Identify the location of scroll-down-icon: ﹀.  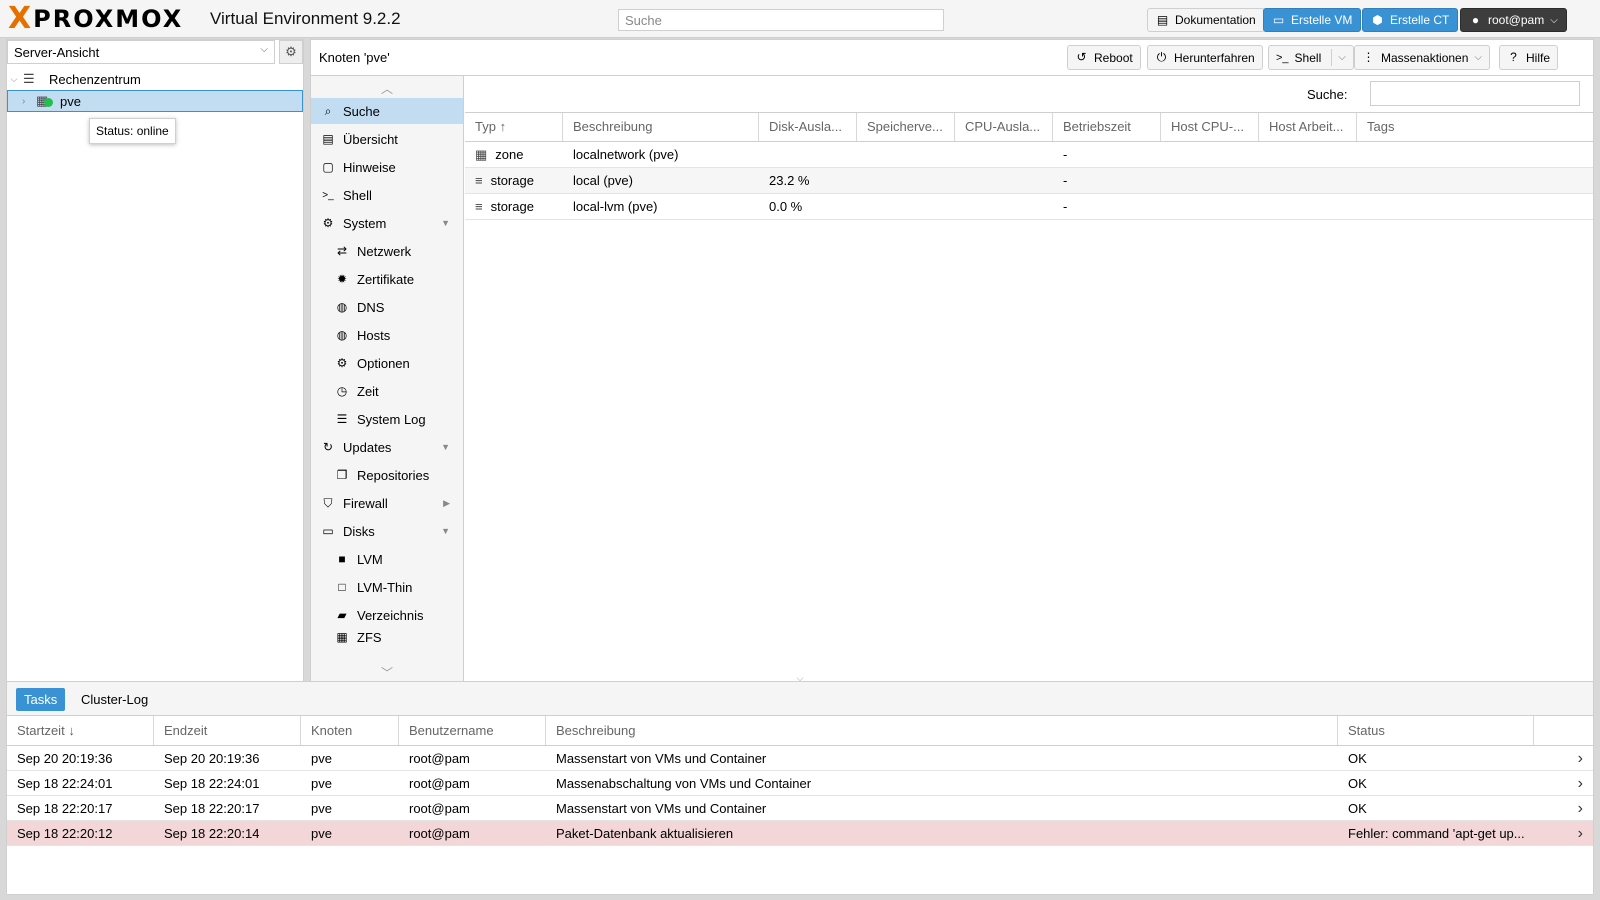
(387, 672).